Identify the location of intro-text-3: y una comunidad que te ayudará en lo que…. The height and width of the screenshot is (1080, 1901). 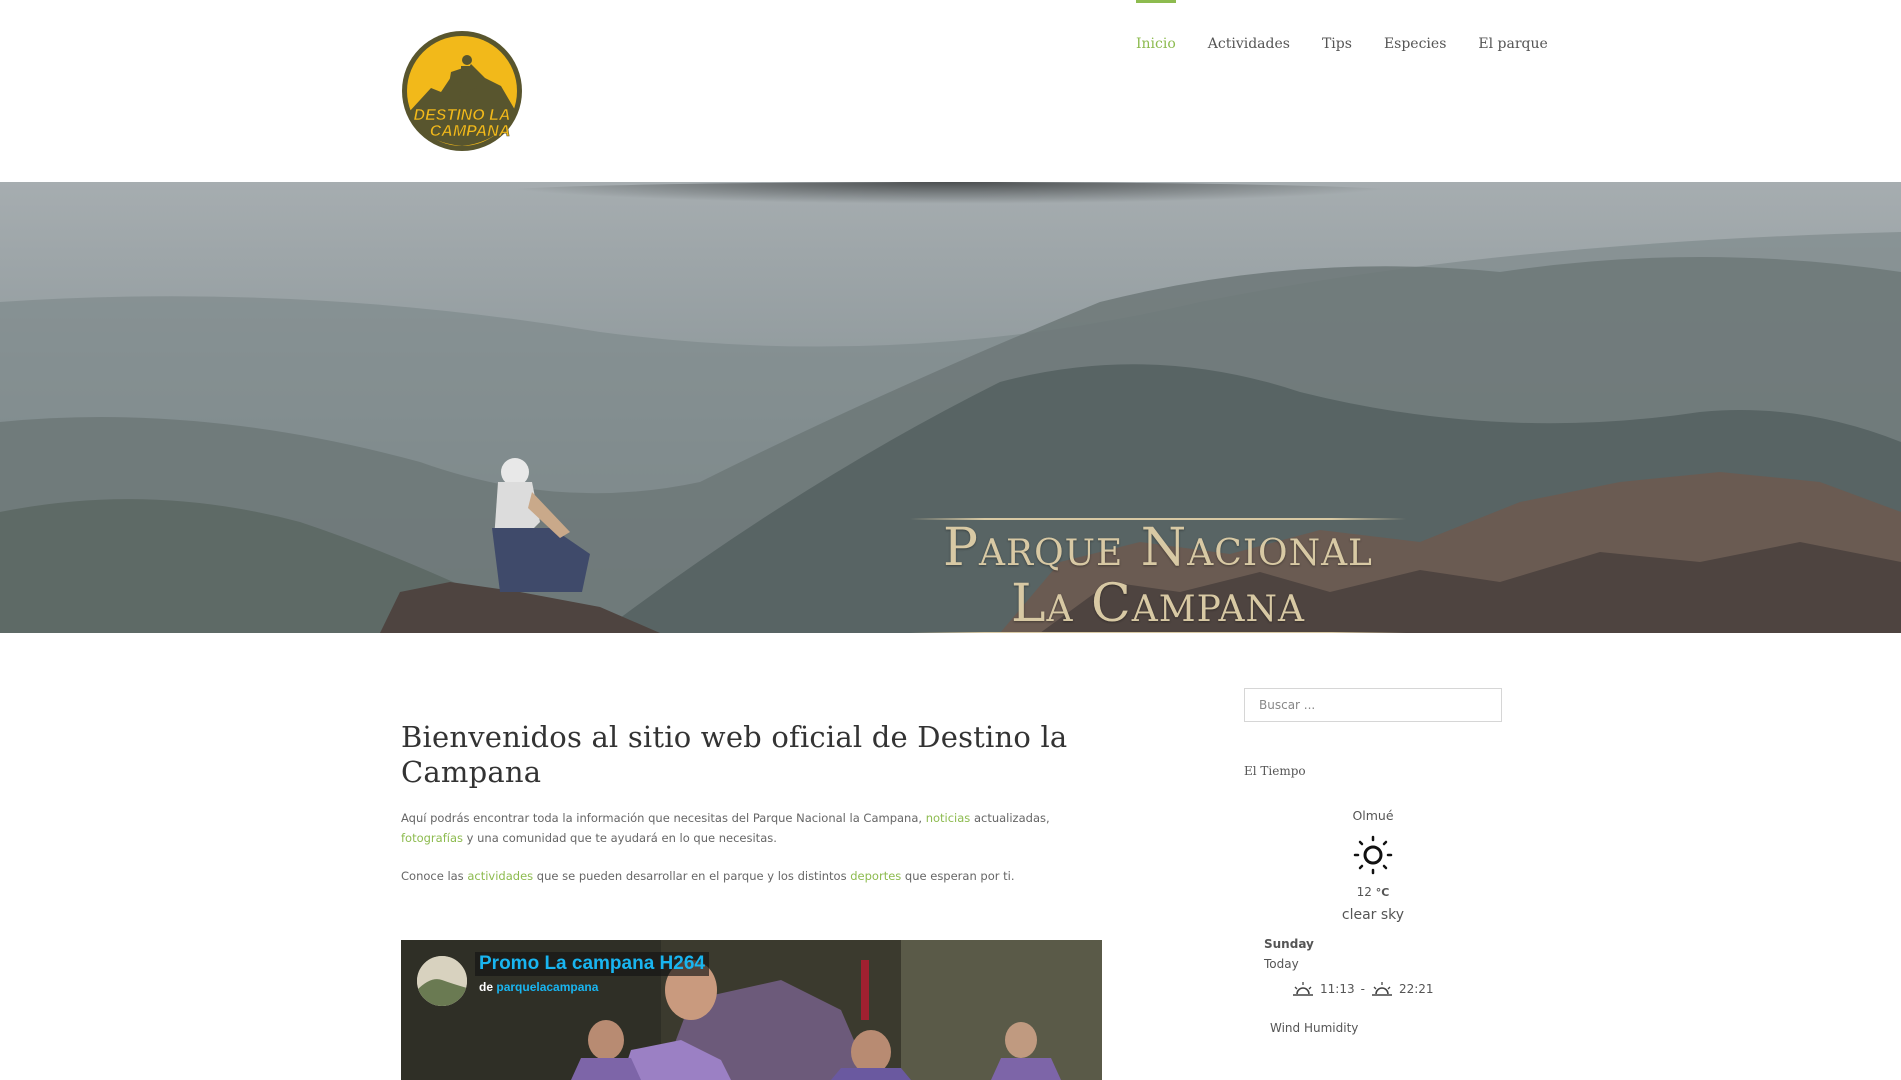
(620, 838).